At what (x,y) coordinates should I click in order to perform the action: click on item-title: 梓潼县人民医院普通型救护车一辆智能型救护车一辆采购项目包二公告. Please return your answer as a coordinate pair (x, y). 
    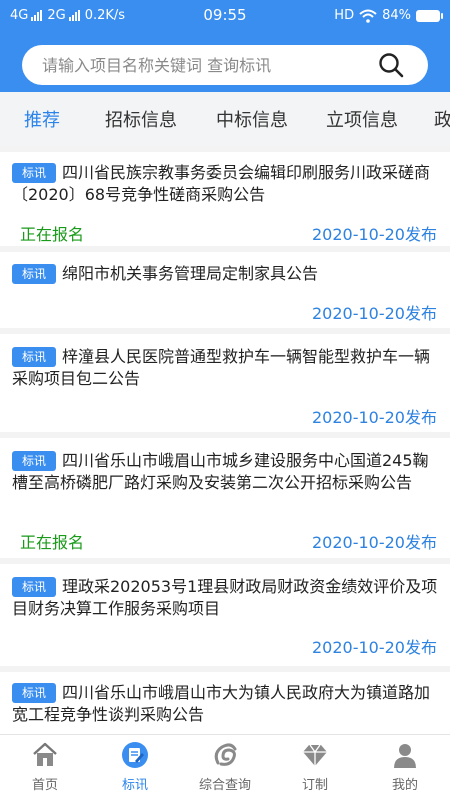
    Looking at the image, I should click on (226, 368).